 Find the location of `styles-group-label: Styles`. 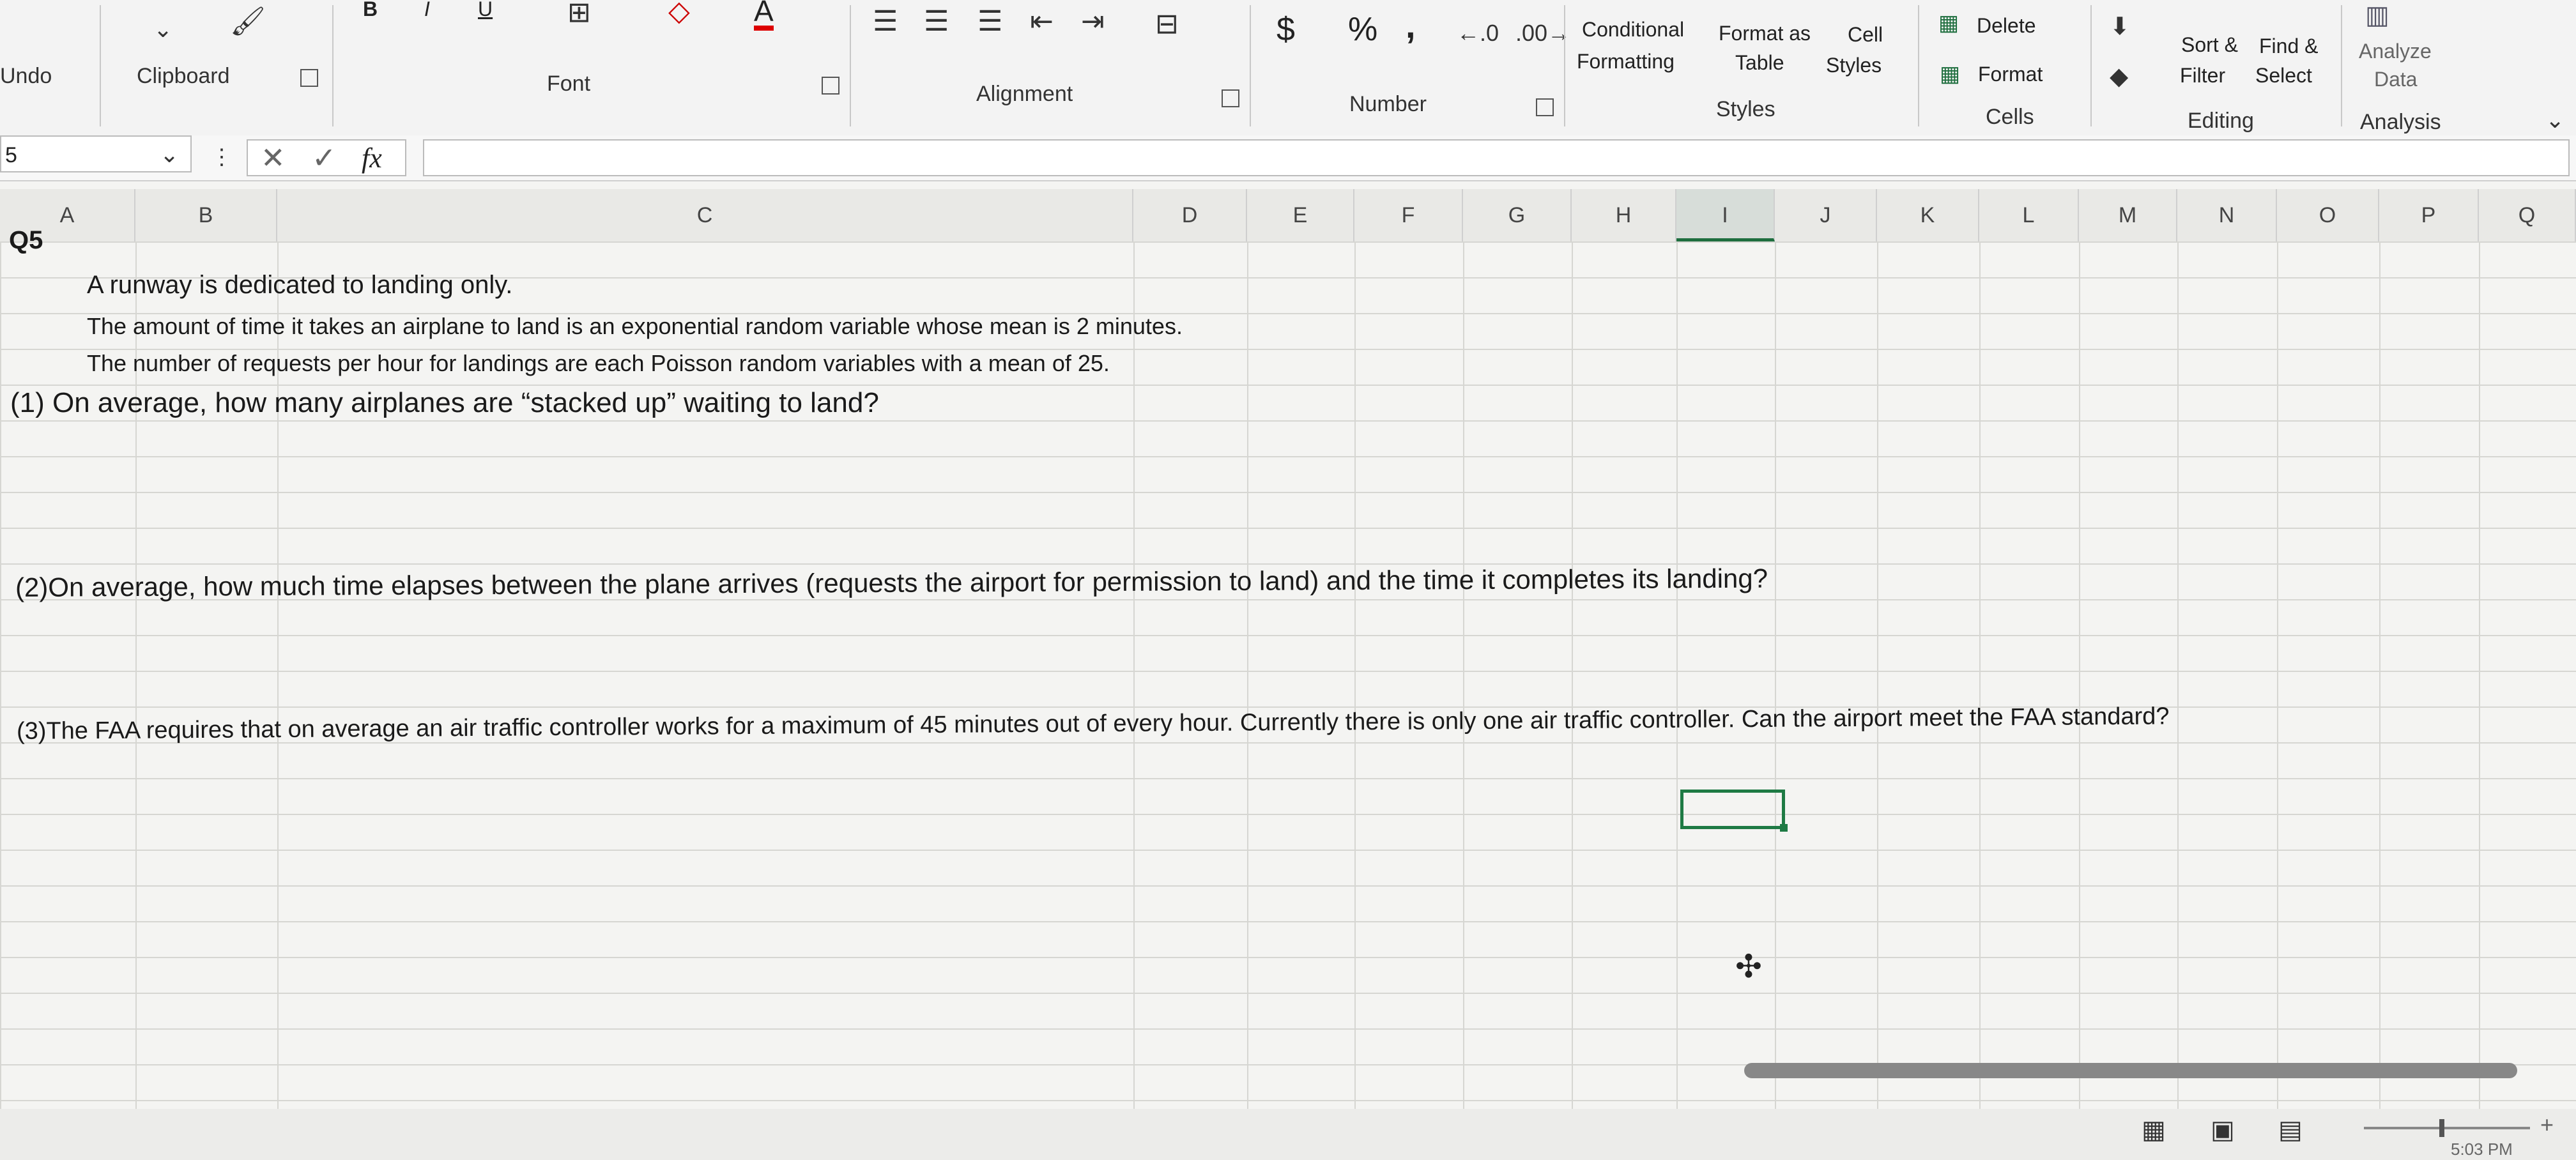

styles-group-label: Styles is located at coordinates (1745, 109).